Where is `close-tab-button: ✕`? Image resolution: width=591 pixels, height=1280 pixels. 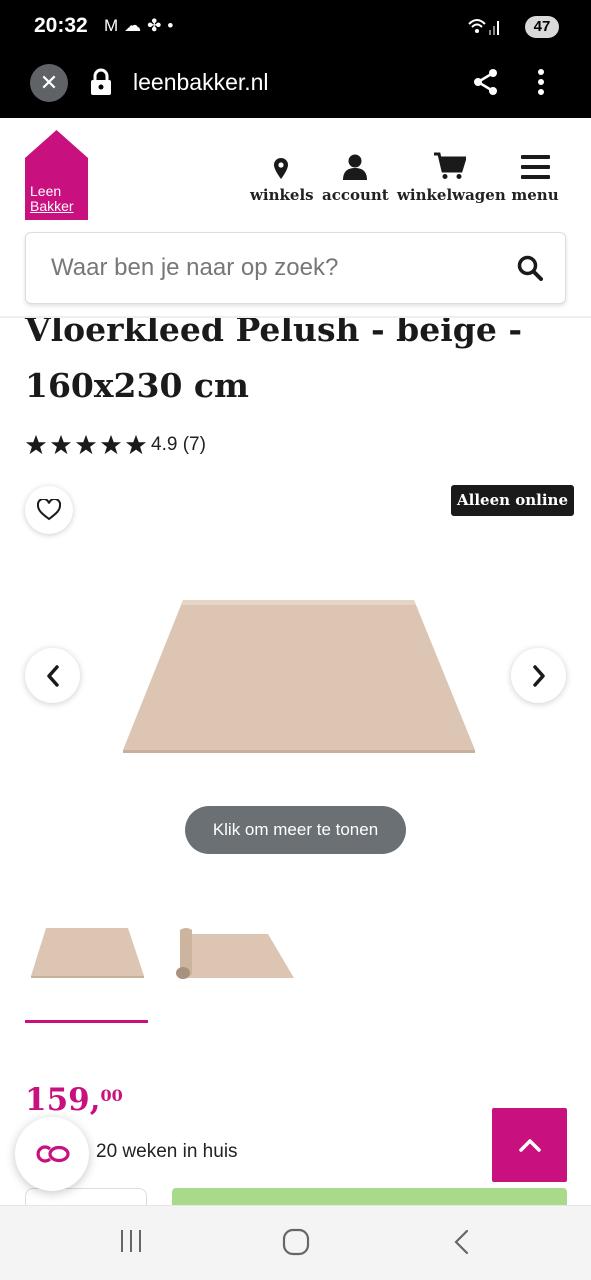 close-tab-button: ✕ is located at coordinates (49, 83).